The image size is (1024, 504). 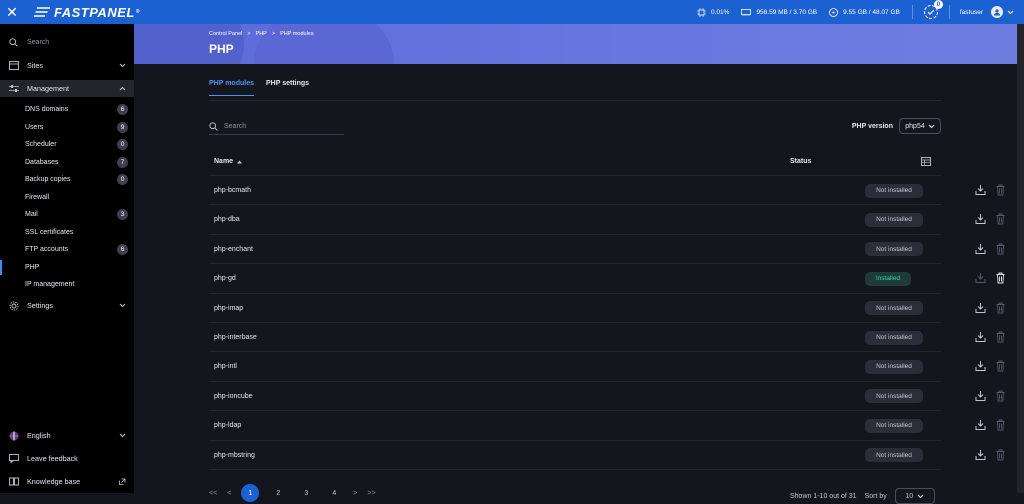 I want to click on ram-icon, so click(x=746, y=12).